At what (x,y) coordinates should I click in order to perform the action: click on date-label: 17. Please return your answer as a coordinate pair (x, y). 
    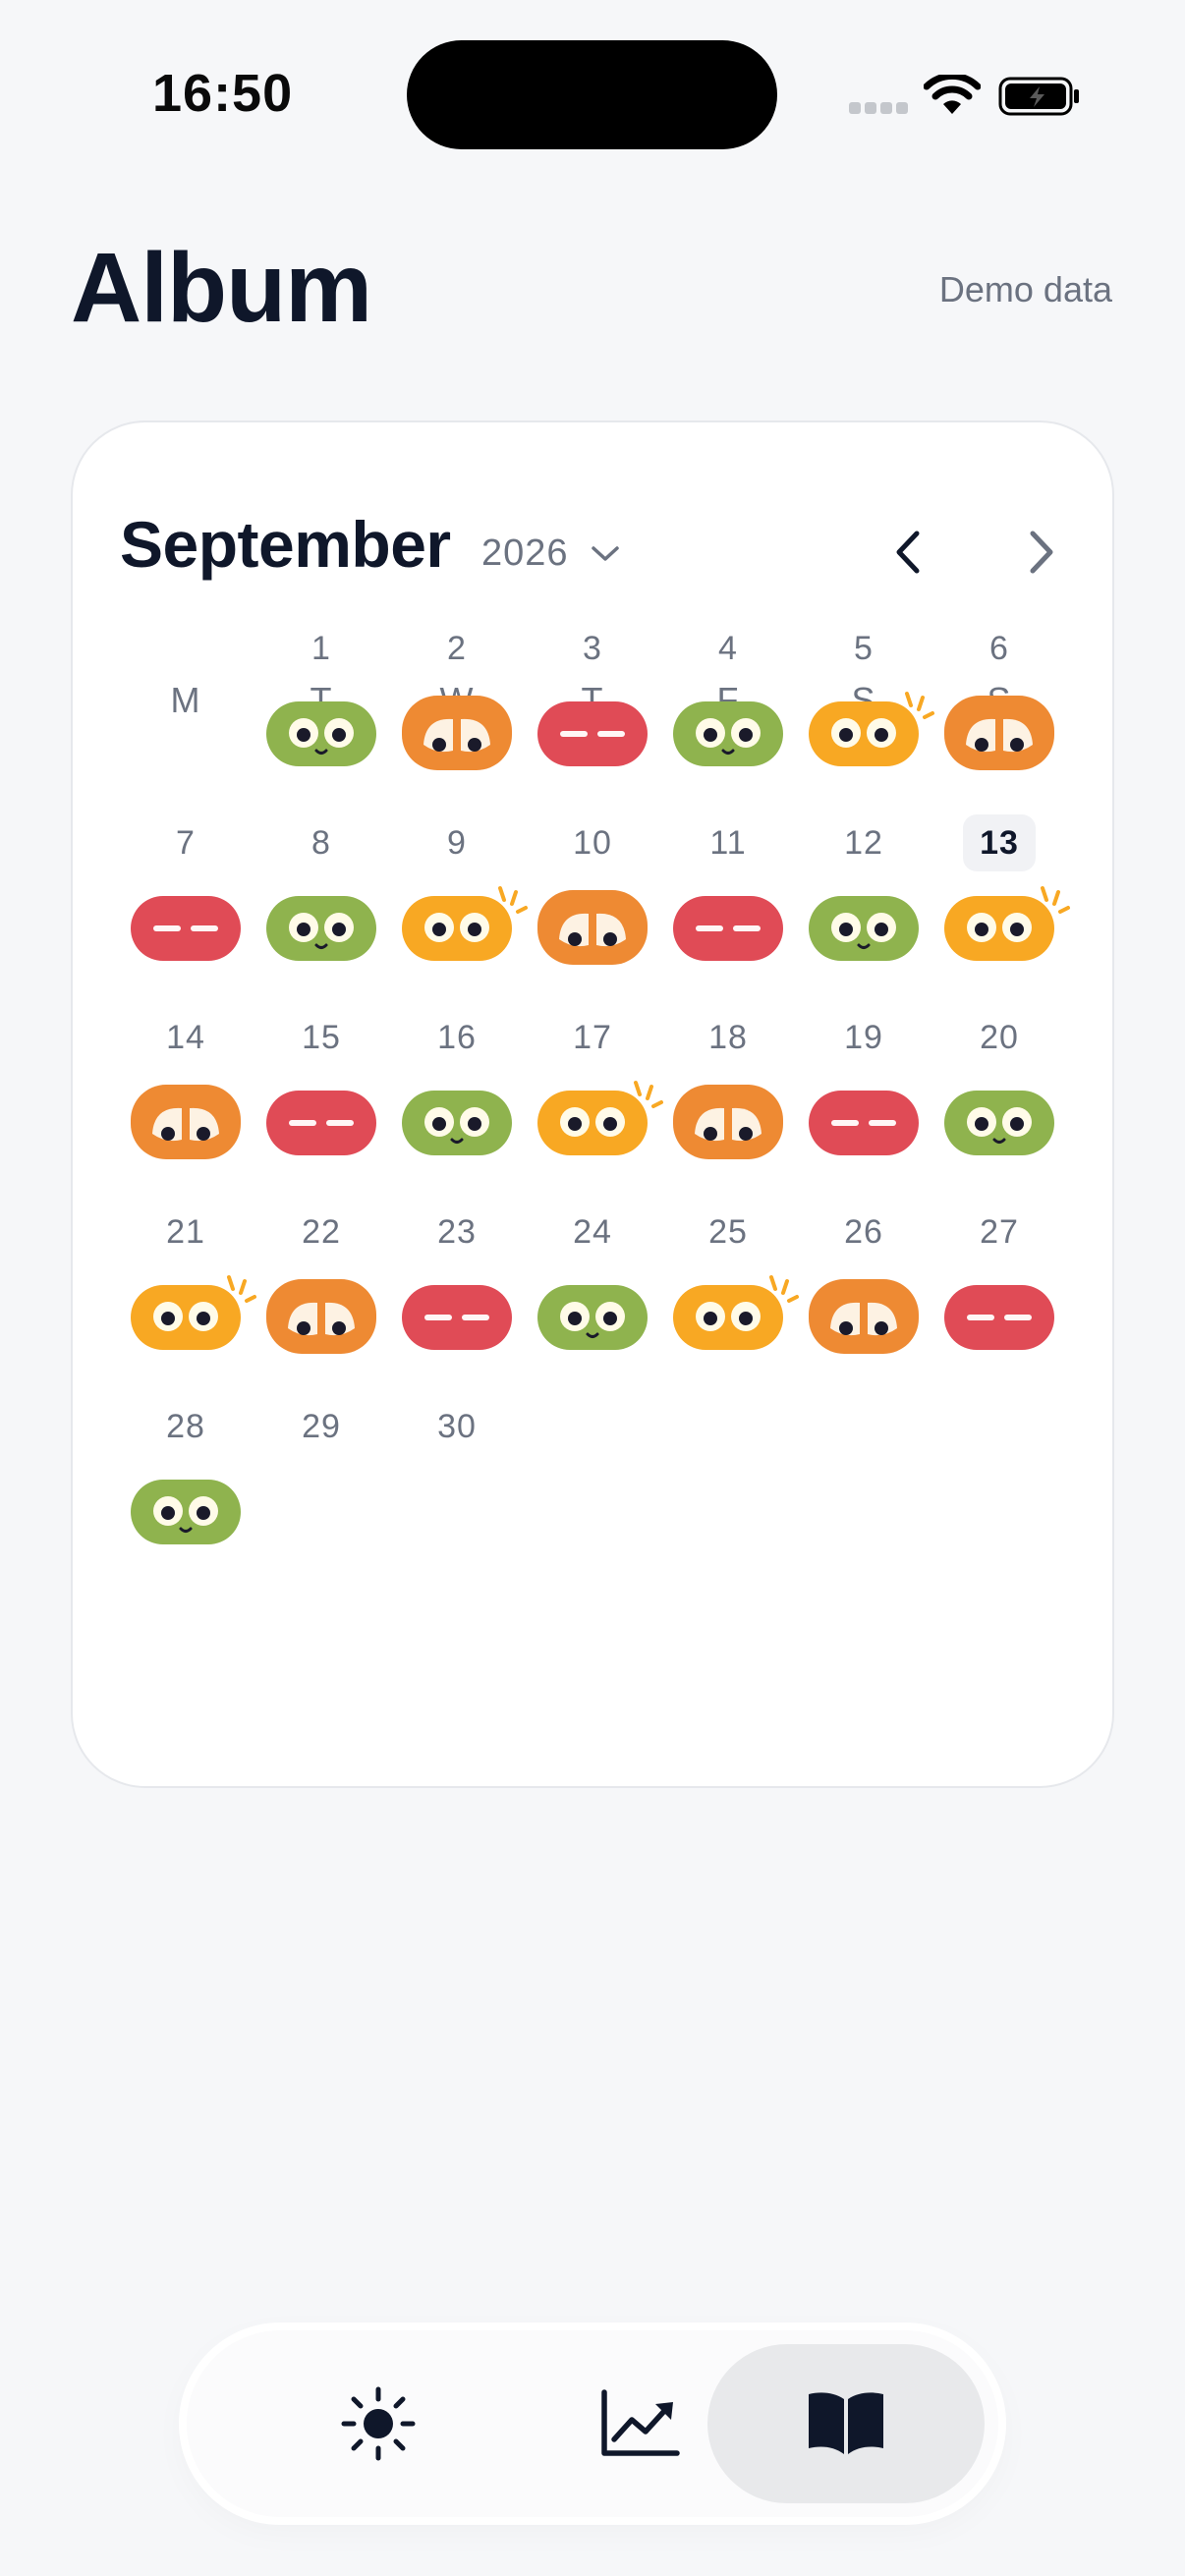
    Looking at the image, I should click on (592, 1037).